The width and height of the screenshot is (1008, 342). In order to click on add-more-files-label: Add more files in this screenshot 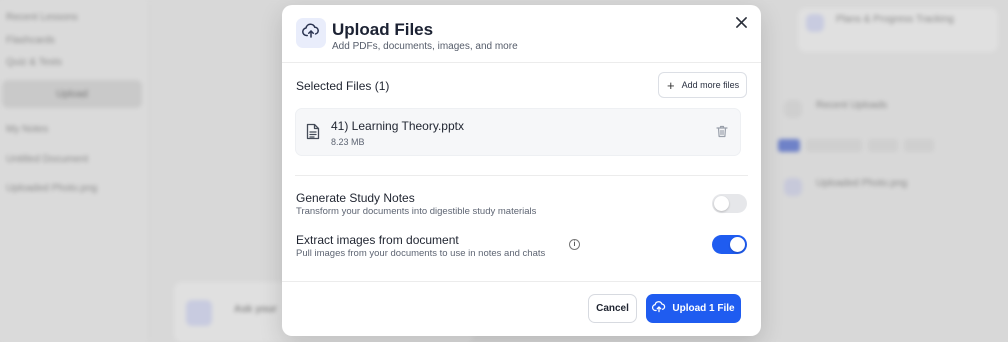, I will do `click(710, 85)`.